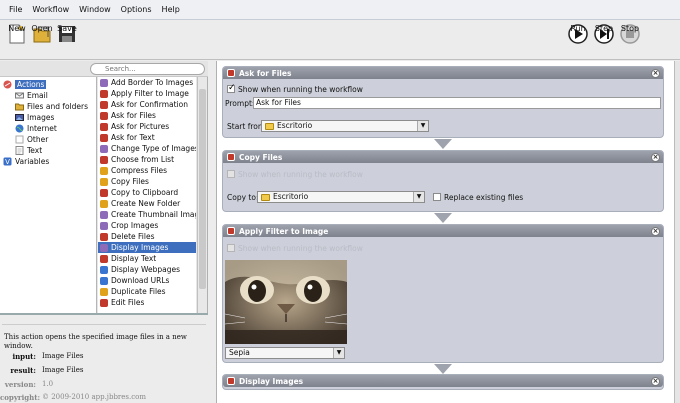  What do you see at coordinates (171, 10) in the screenshot?
I see `menu-help: Help` at bounding box center [171, 10].